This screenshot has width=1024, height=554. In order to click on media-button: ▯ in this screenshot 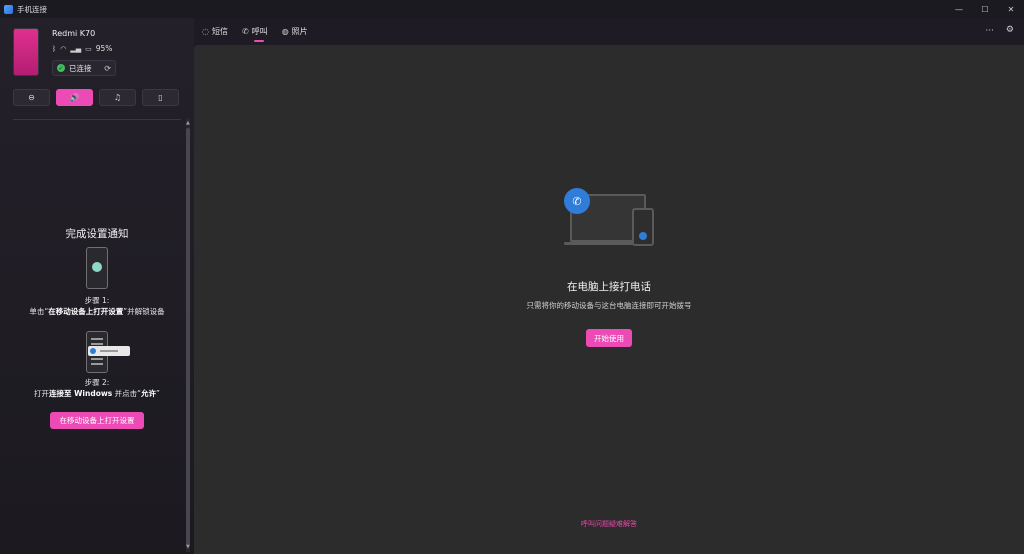, I will do `click(160, 97)`.